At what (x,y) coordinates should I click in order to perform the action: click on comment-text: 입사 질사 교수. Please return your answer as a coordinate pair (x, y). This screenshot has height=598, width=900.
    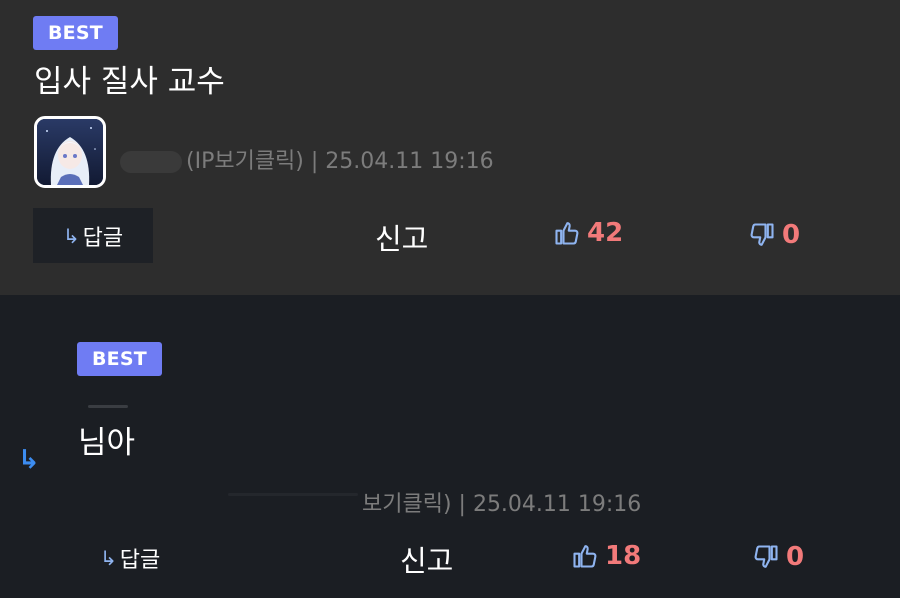
    Looking at the image, I should click on (129, 82).